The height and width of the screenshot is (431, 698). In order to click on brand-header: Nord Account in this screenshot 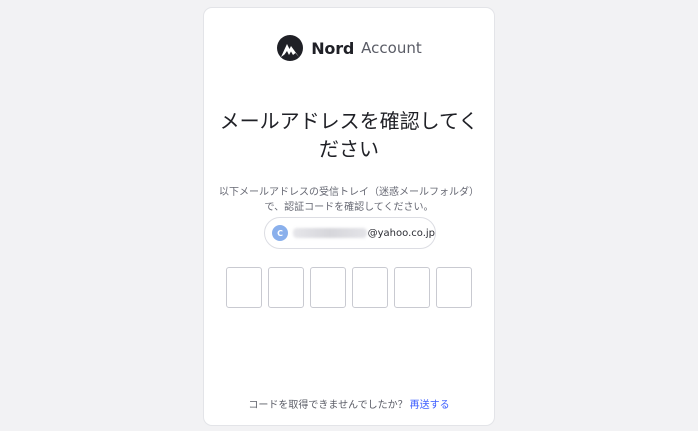, I will do `click(349, 48)`.